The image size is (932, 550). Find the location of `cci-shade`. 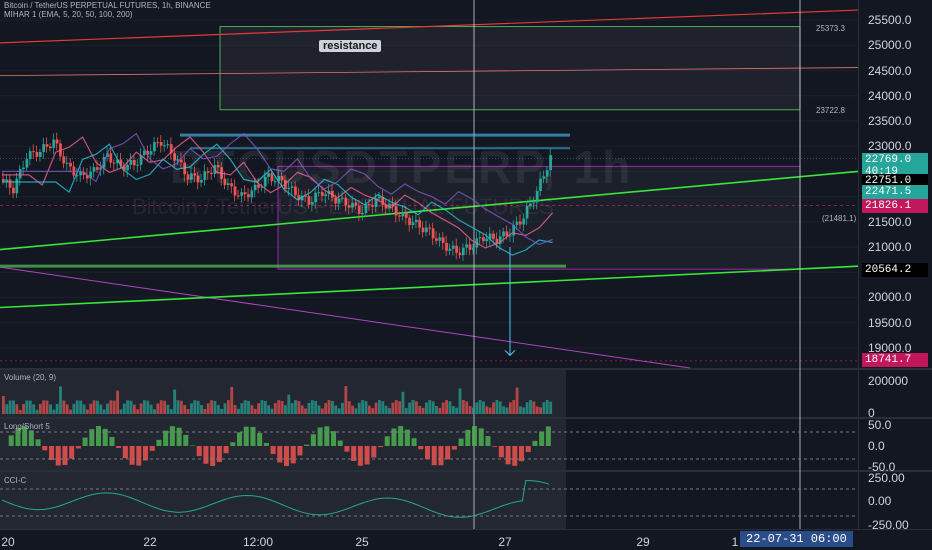

cci-shade is located at coordinates (283, 500).